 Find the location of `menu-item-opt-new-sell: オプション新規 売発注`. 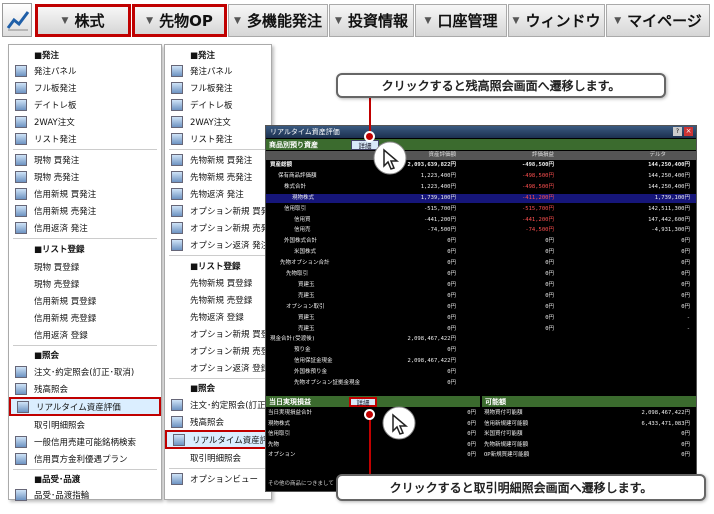

menu-item-opt-new-sell: オプション新規 売発注 is located at coordinates (218, 228).